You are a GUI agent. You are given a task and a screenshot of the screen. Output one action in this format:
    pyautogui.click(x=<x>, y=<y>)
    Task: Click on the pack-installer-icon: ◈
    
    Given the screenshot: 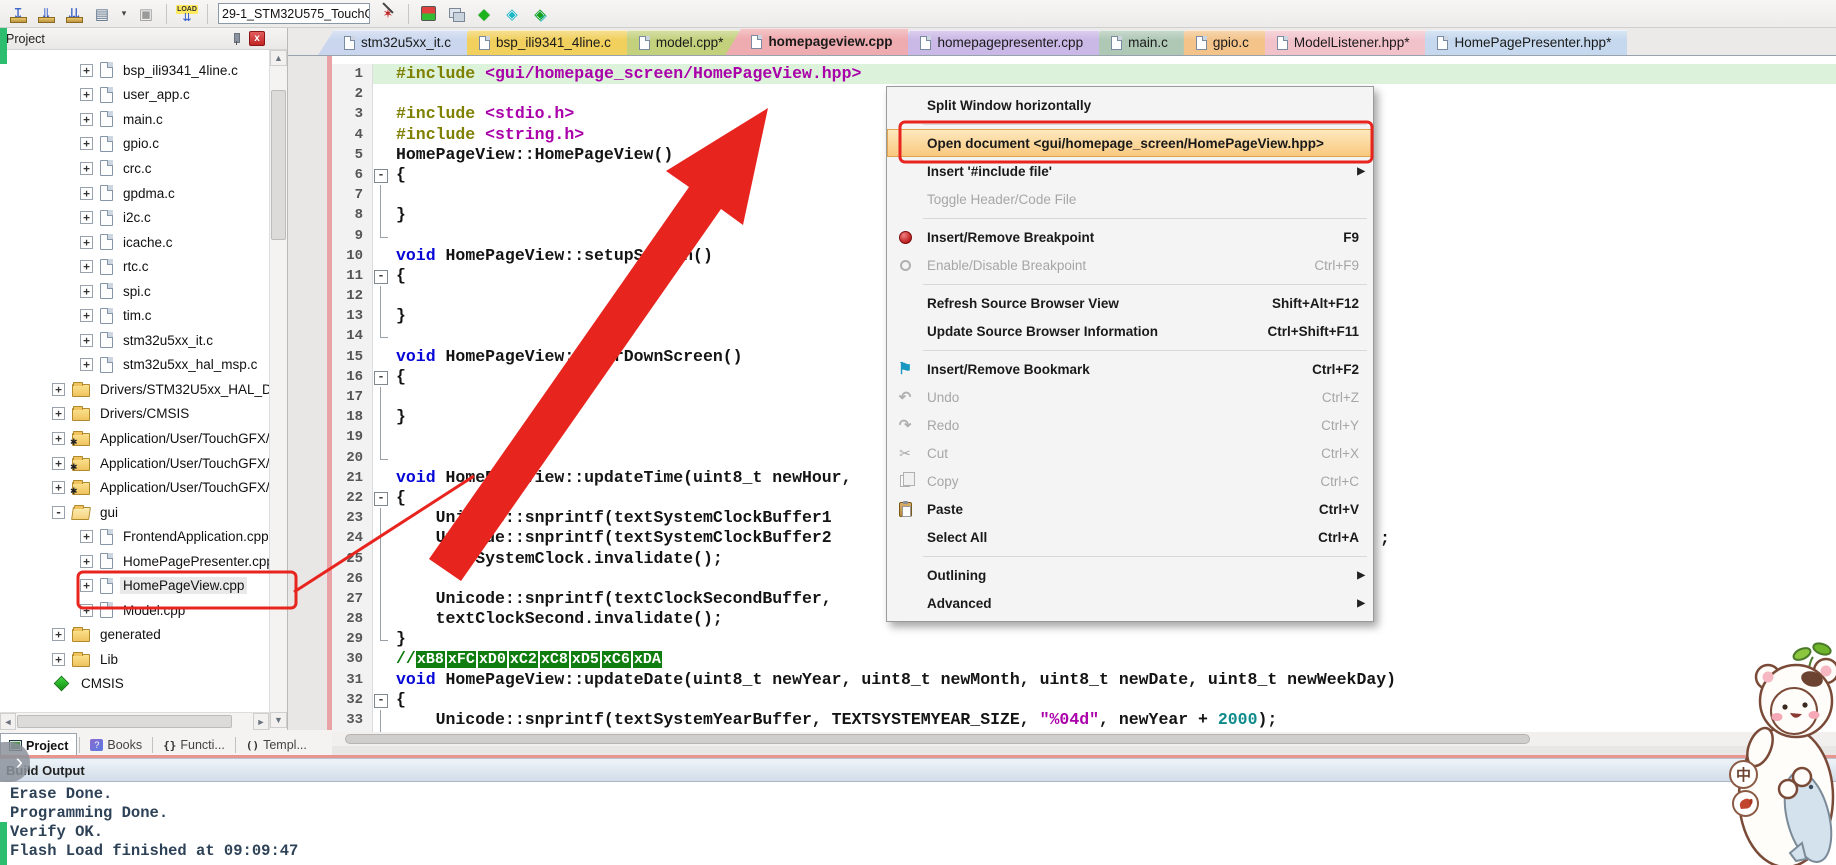 What is the action you would take?
    pyautogui.click(x=512, y=14)
    